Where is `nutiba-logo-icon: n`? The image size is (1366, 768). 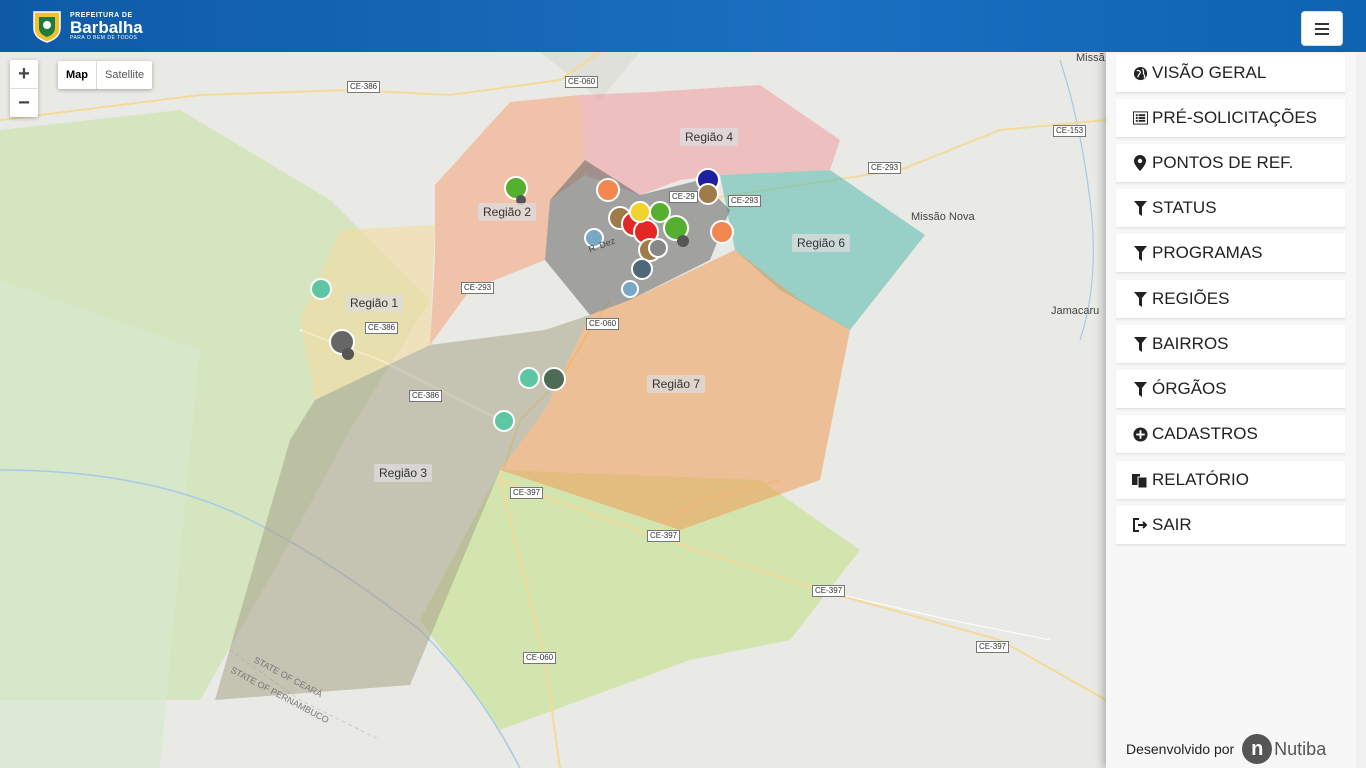
nutiba-logo-icon: n is located at coordinates (1257, 749).